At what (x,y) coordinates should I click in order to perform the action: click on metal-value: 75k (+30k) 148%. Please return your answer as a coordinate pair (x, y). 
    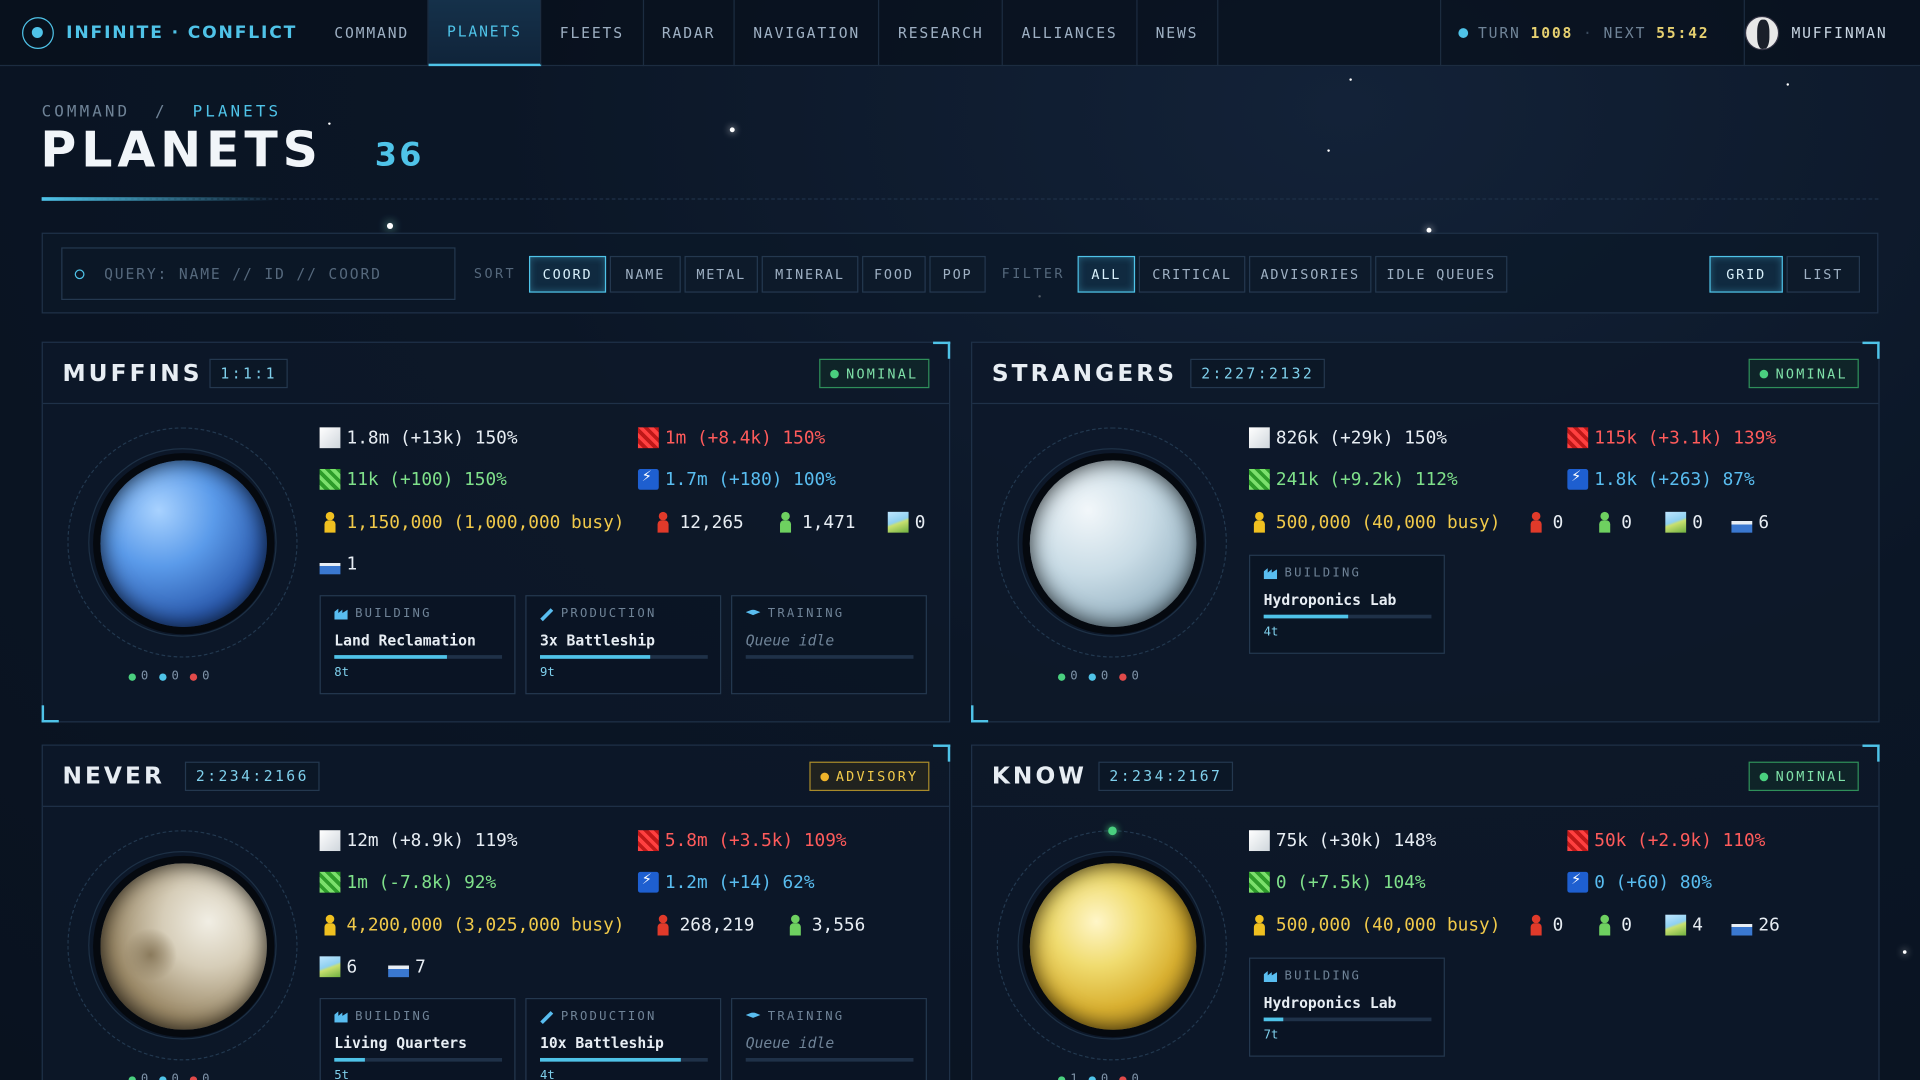
    Looking at the image, I should click on (1356, 840).